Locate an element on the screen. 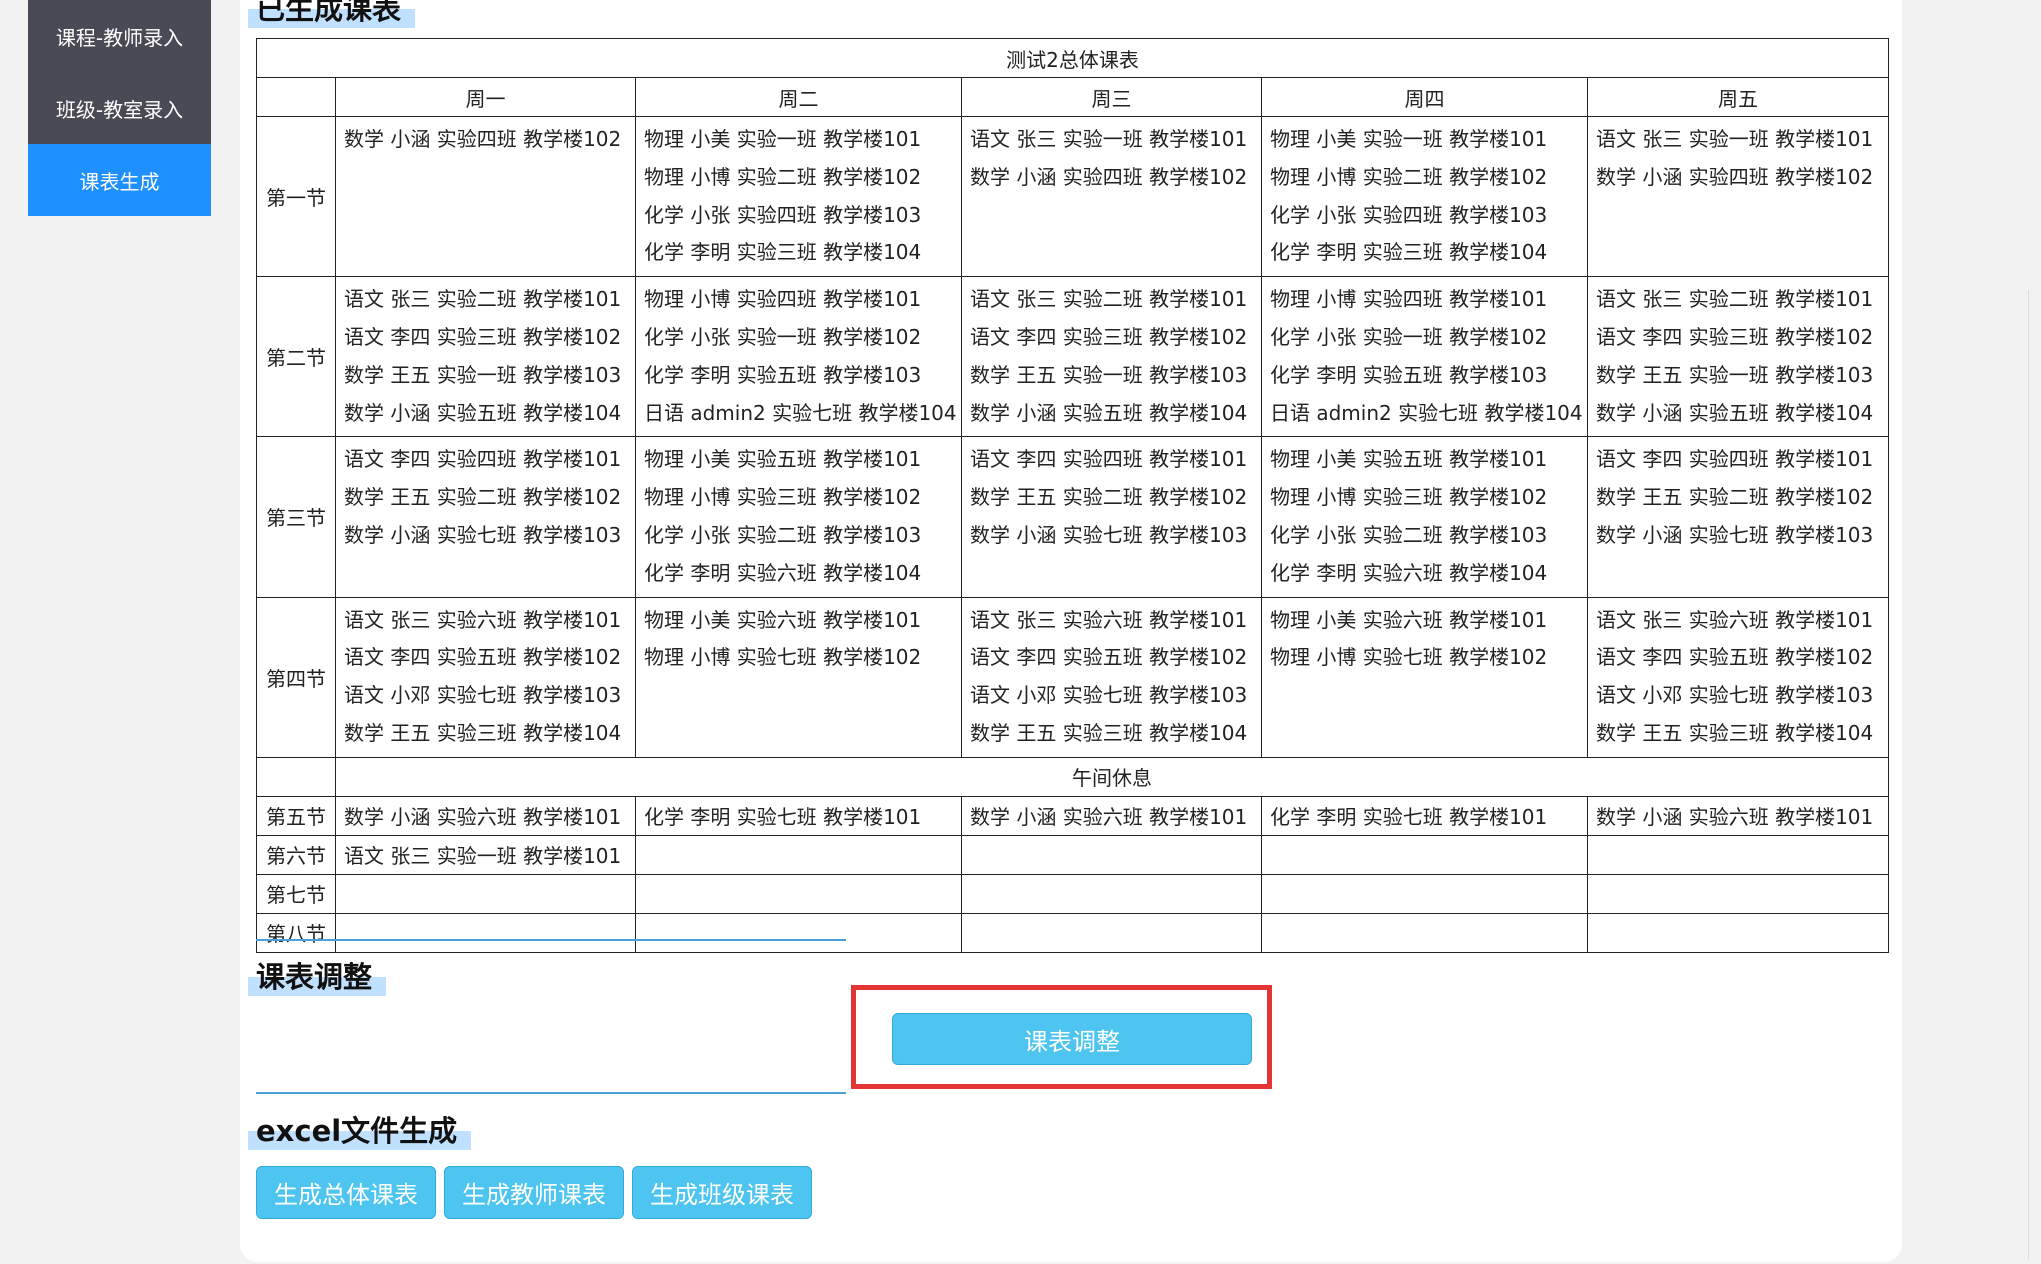 This screenshot has height=1264, width=2041. generate-overall-schedule-button: 生成总体课表 is located at coordinates (346, 1192).